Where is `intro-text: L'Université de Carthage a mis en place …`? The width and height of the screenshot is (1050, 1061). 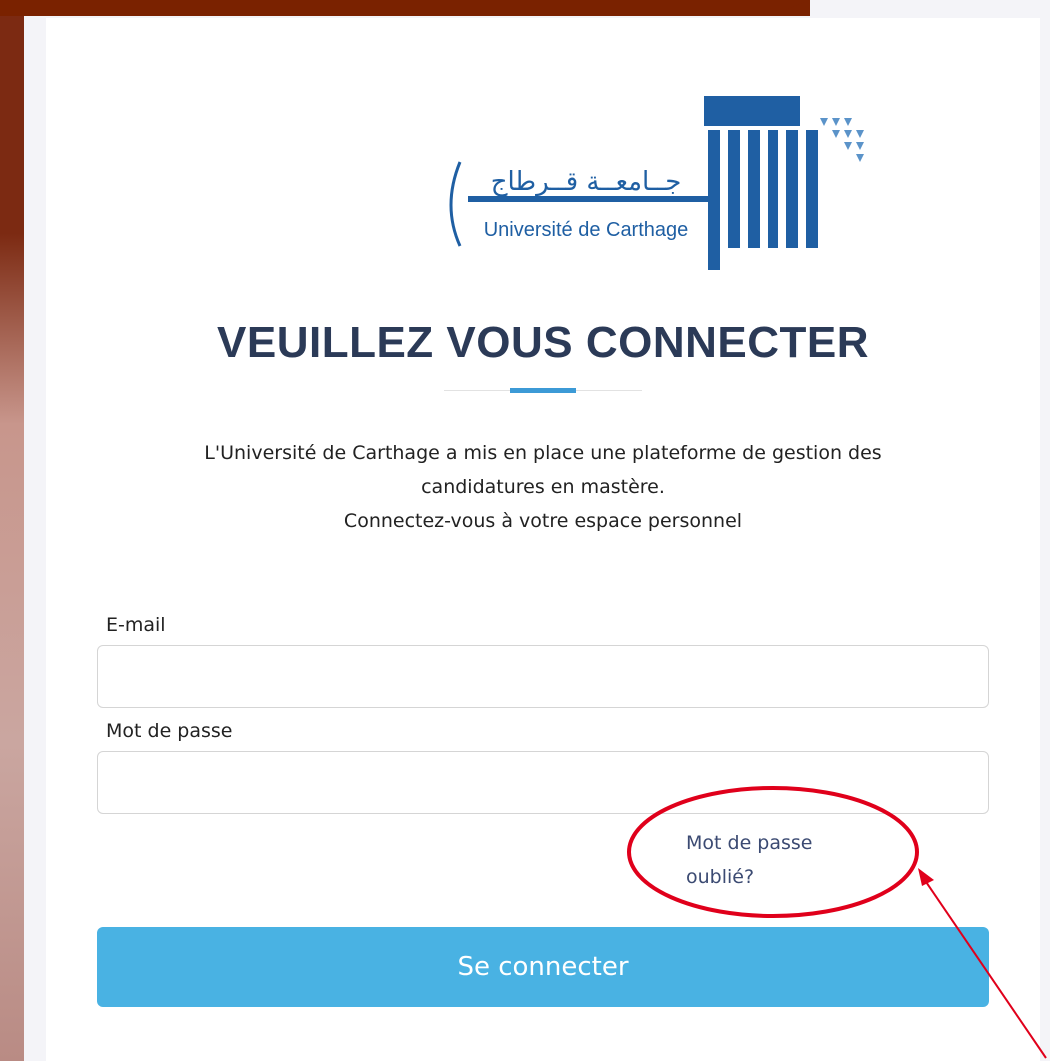
intro-text: L'Université de Carthage a mis en place … is located at coordinates (543, 487).